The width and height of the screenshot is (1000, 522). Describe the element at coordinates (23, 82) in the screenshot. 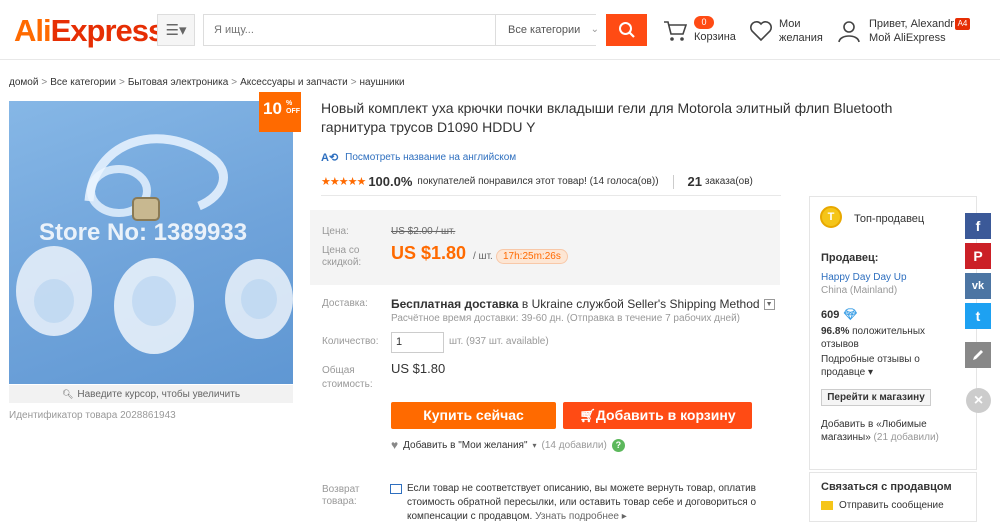

I see `breadcrumb-home: домой` at that location.